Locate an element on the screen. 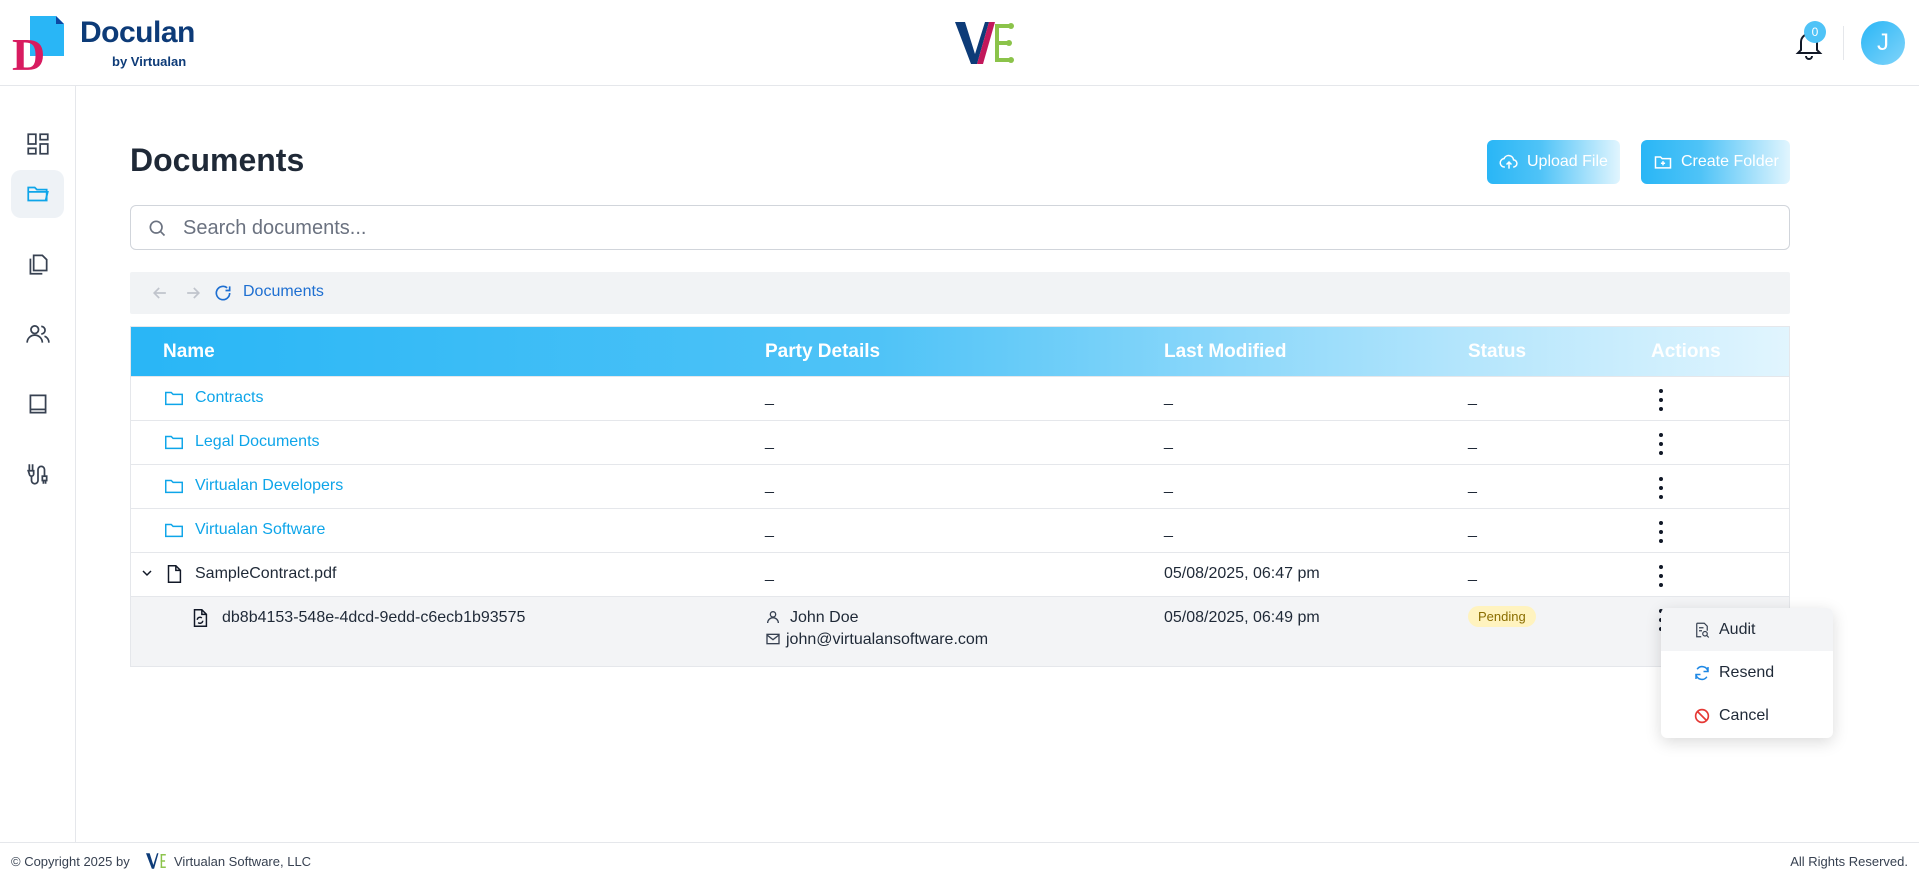 This screenshot has width=1919, height=878. breadcrumb-documents: Documents is located at coordinates (283, 292).